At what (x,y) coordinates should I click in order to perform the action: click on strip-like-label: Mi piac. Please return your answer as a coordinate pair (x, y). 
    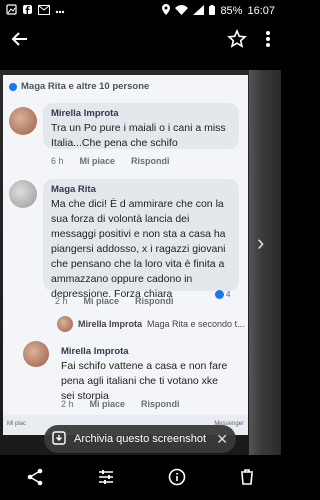
    Looking at the image, I should click on (17, 424).